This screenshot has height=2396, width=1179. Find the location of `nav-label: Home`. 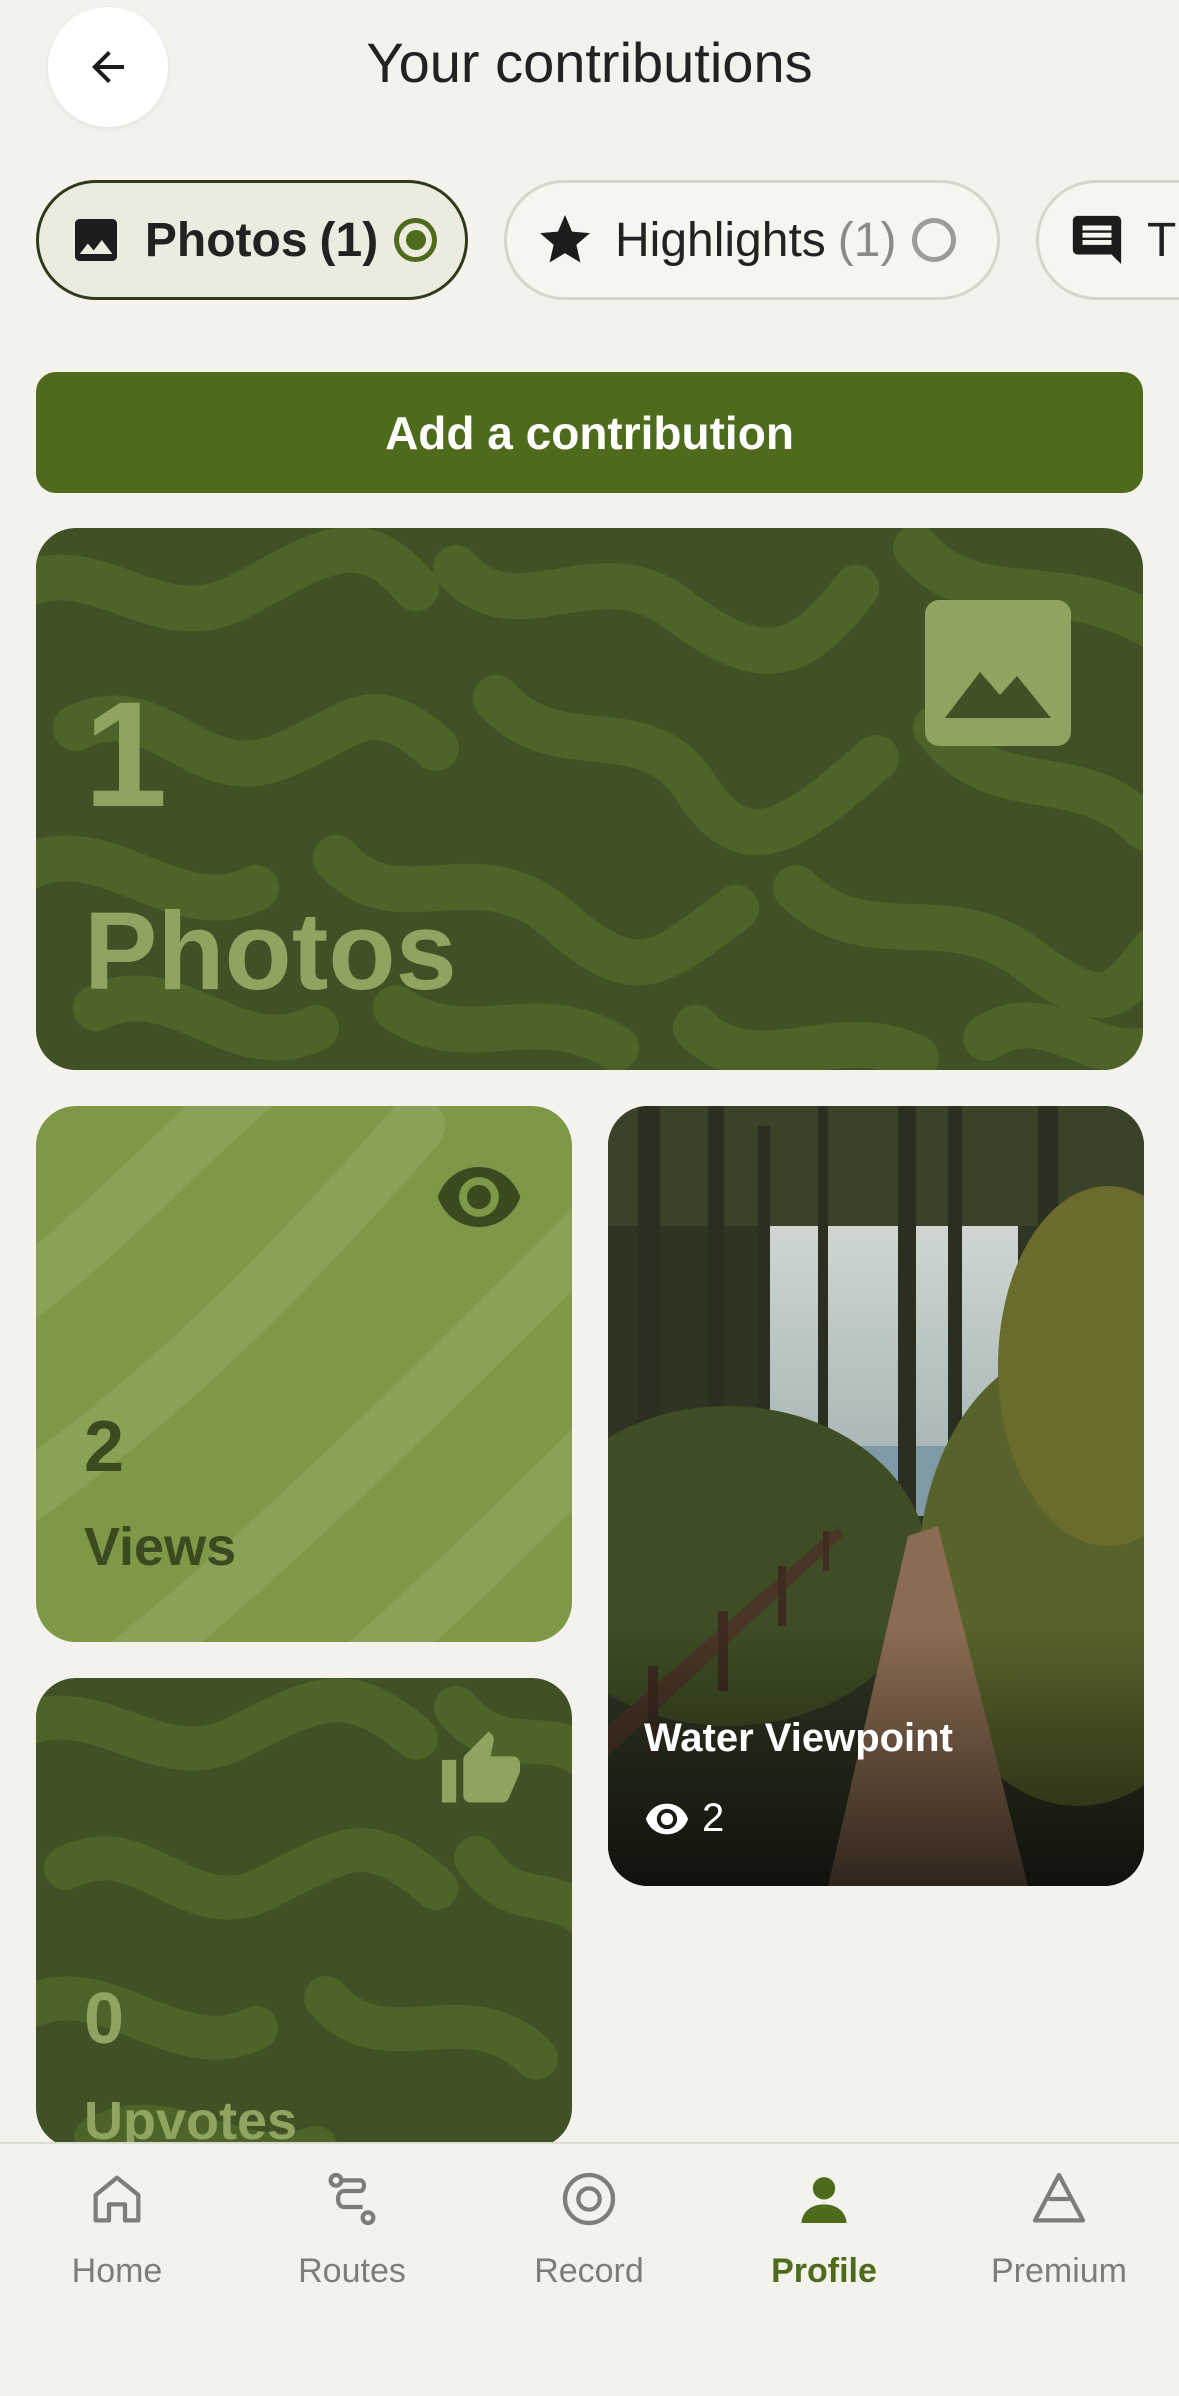

nav-label: Home is located at coordinates (117, 2271).